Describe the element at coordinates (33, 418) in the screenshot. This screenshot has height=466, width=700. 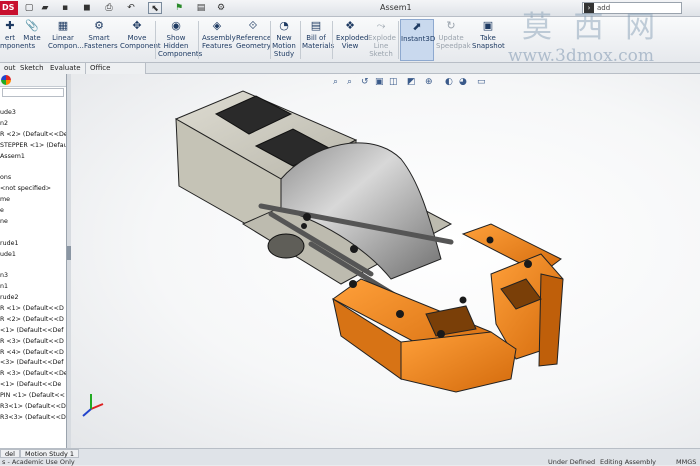
I see `tree-item: R3<3> (Default<<D` at that location.